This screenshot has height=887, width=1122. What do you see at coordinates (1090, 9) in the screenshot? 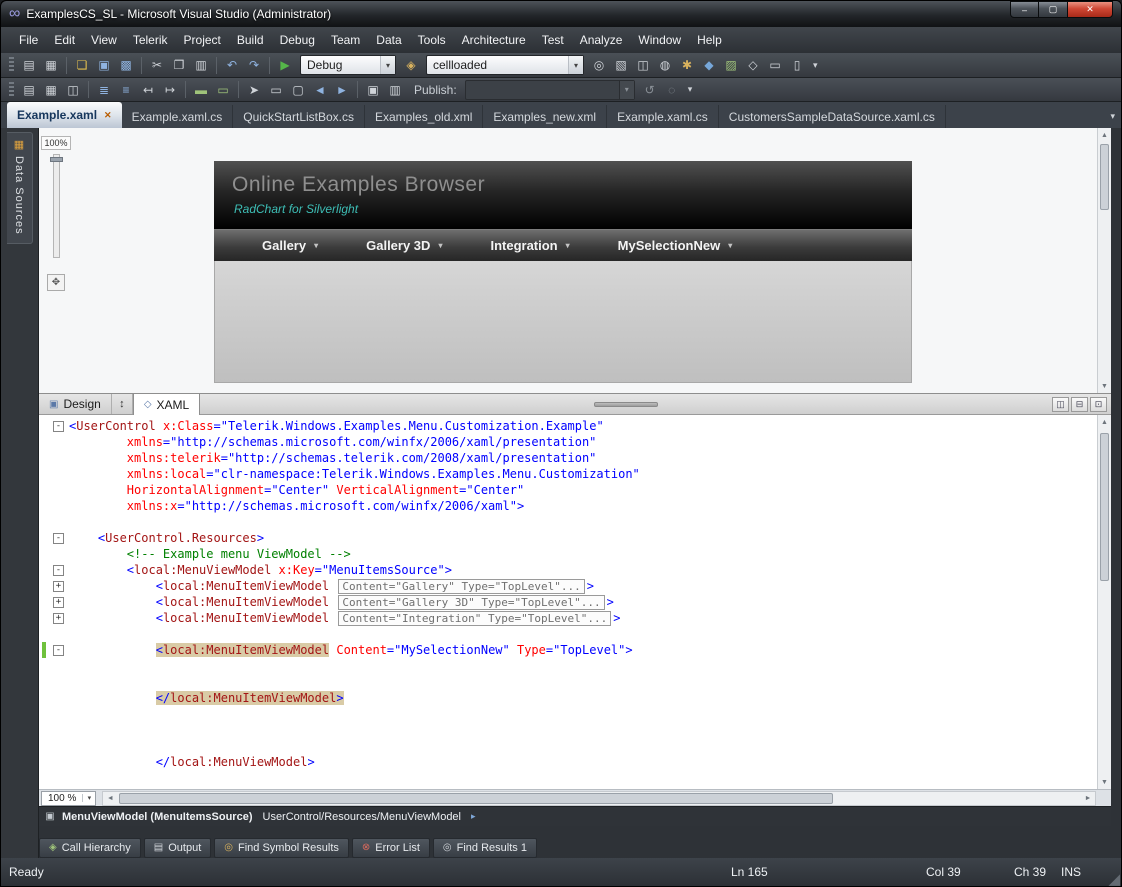
I see `close-button: ✕` at bounding box center [1090, 9].